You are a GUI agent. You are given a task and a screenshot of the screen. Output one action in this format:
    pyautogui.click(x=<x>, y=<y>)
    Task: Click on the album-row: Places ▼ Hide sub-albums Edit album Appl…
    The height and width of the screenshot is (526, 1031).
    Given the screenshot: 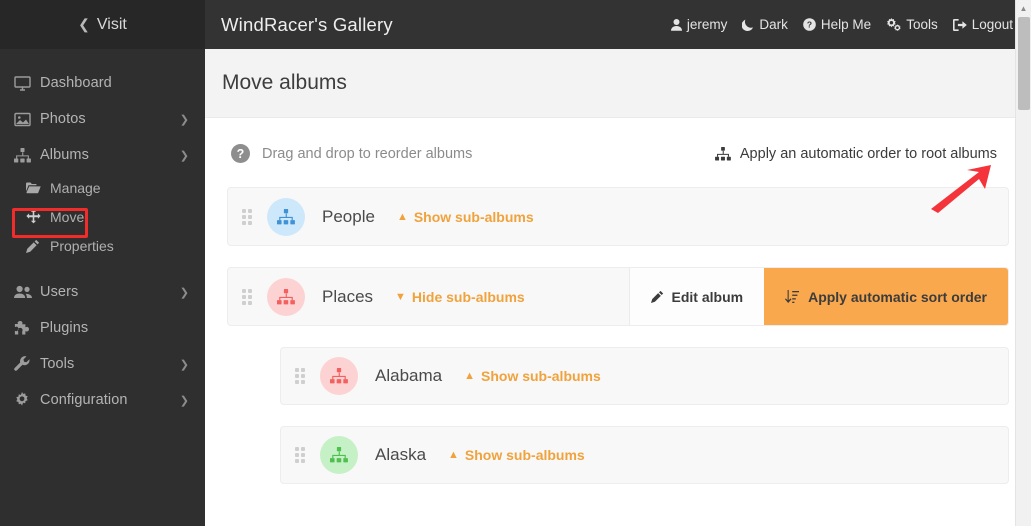 What is the action you would take?
    pyautogui.click(x=618, y=296)
    